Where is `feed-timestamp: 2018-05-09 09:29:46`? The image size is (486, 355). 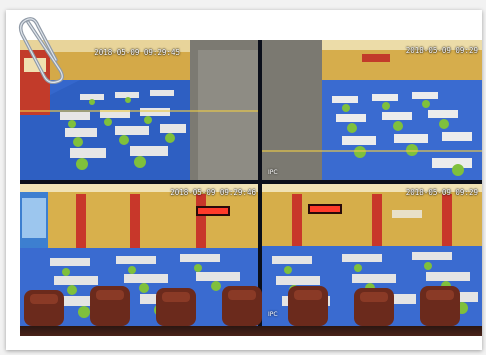
feed-timestamp: 2018-05-09 09:29:46 is located at coordinates (213, 192).